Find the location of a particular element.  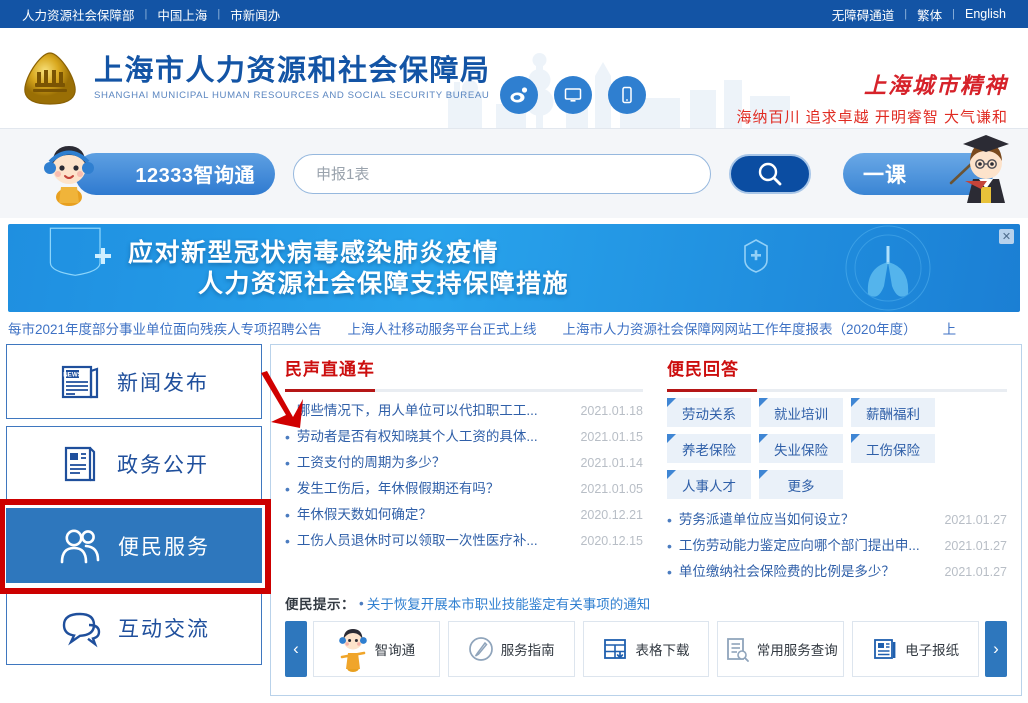

top-link-press-office: 市新闻办 is located at coordinates (255, 14).